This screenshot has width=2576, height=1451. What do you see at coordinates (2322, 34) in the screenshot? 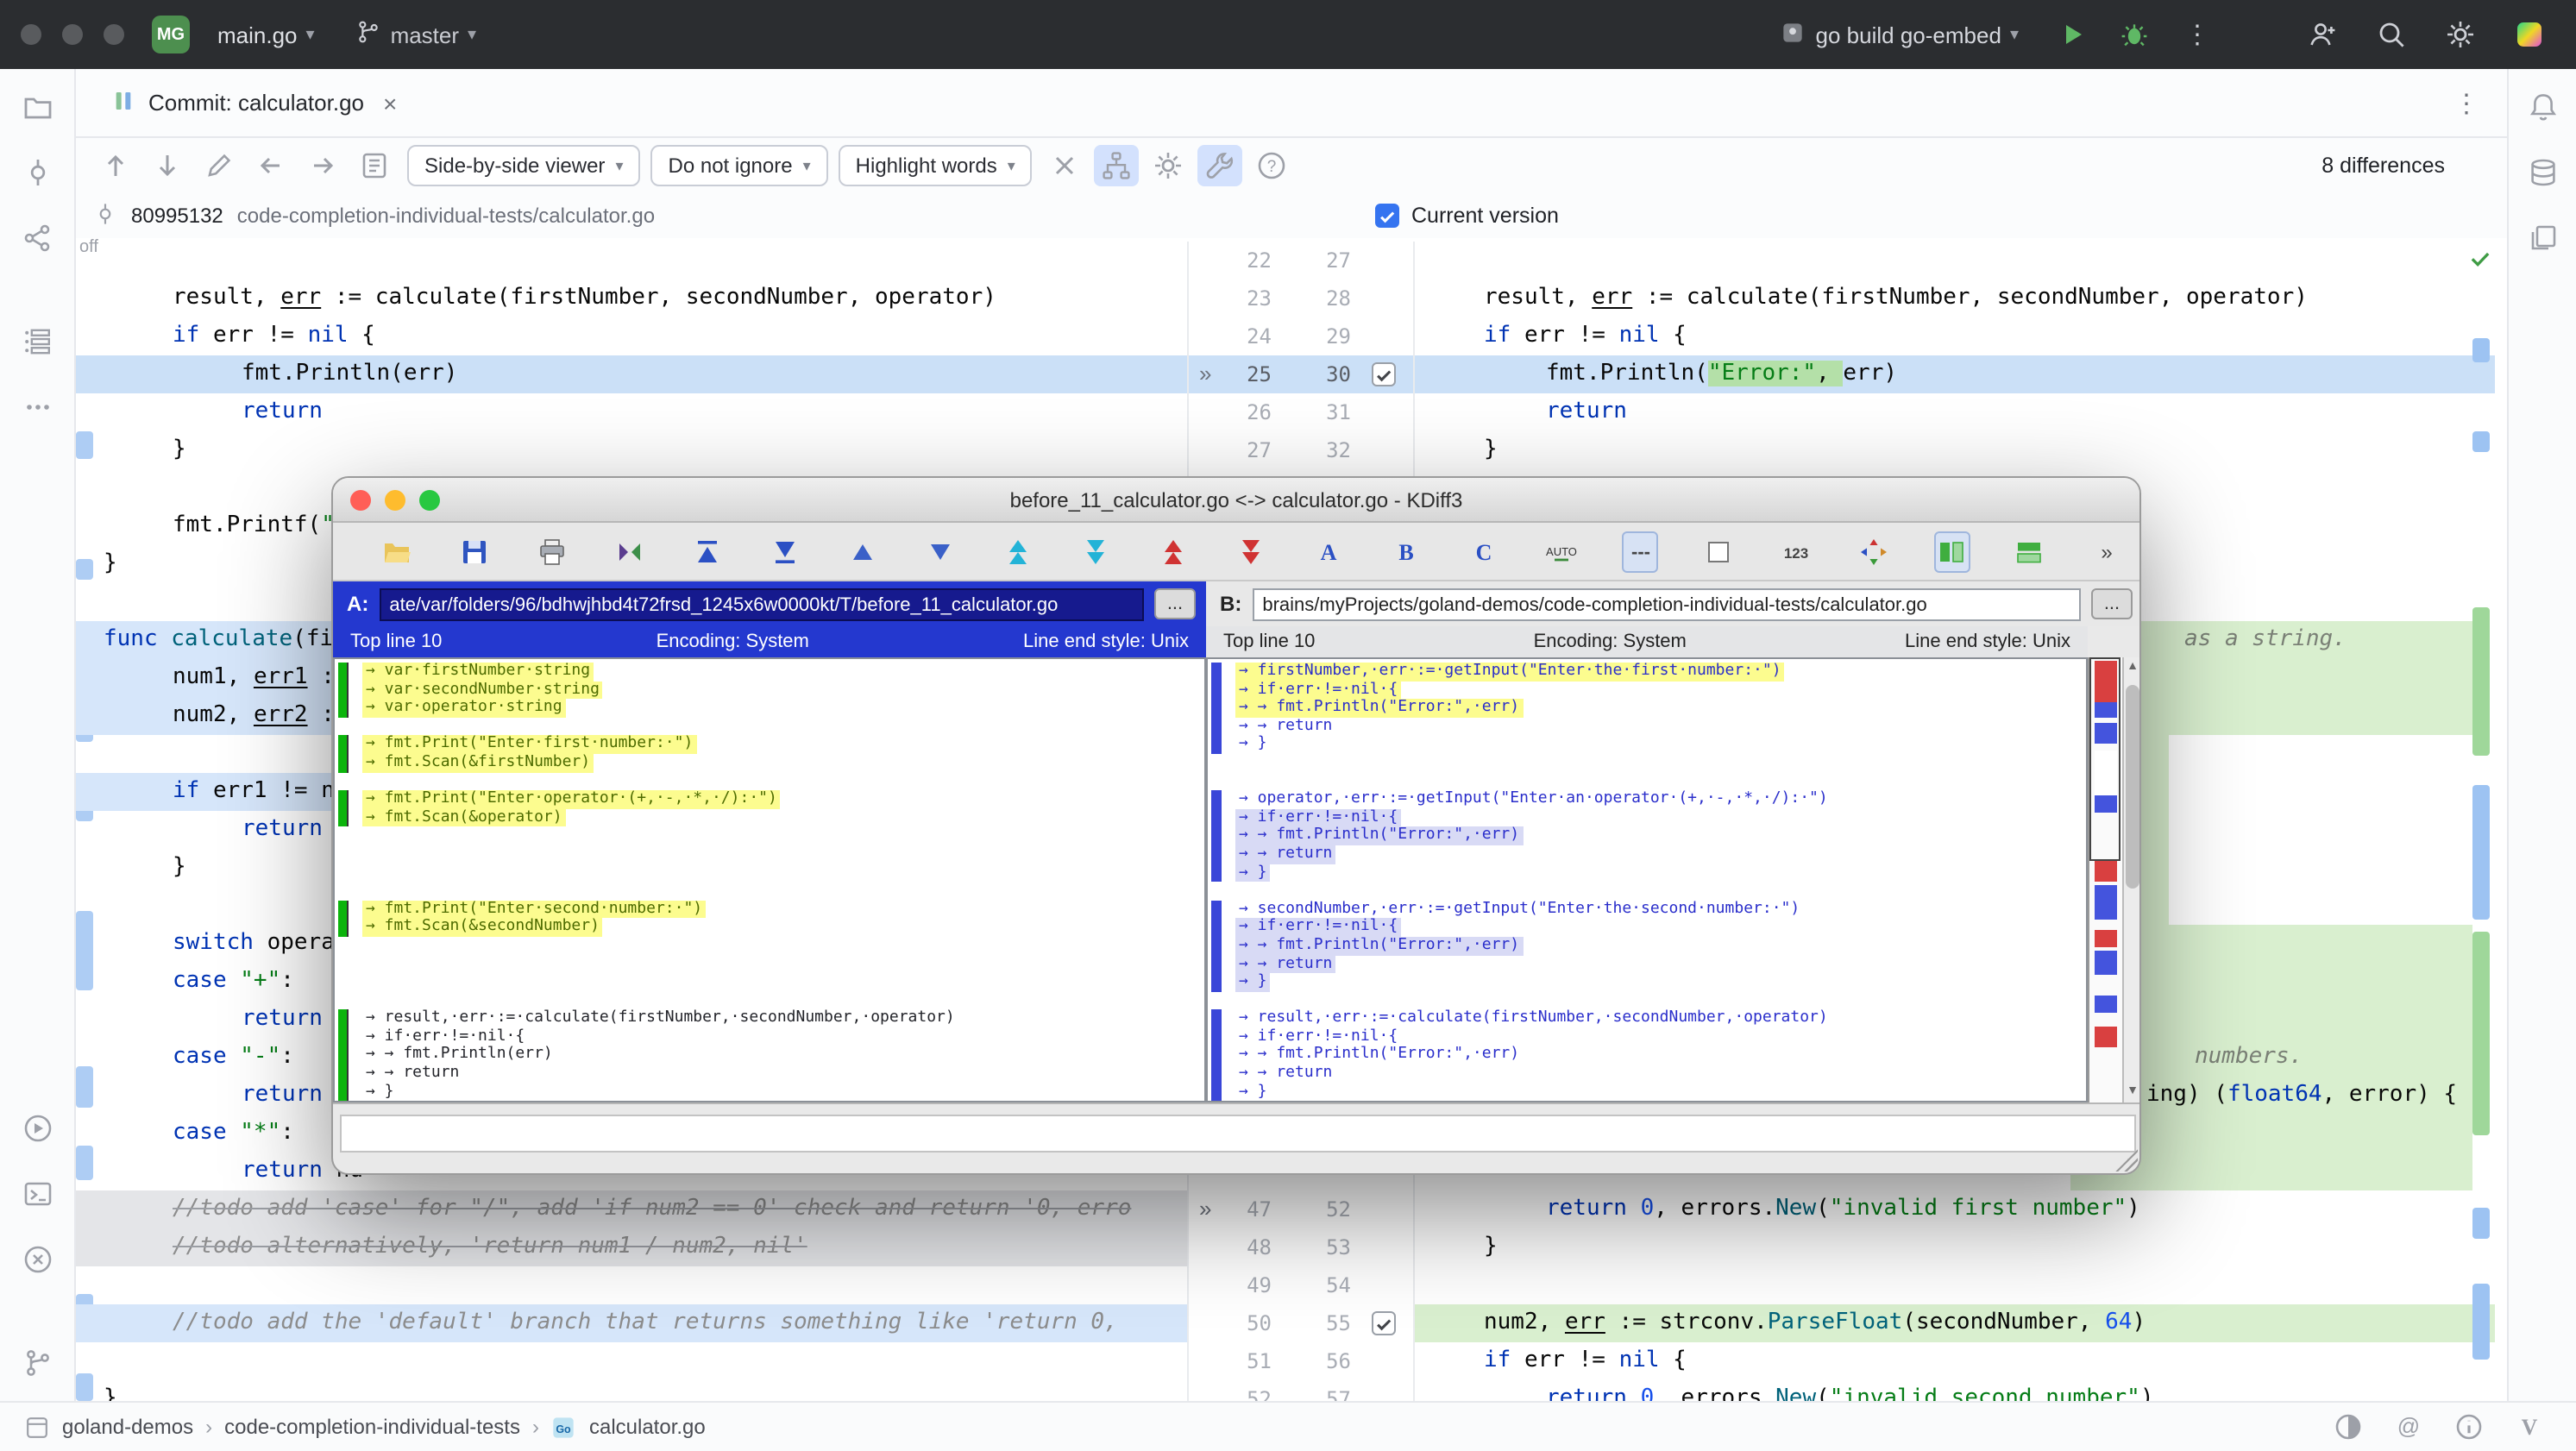
I see `user-plus-button` at bounding box center [2322, 34].